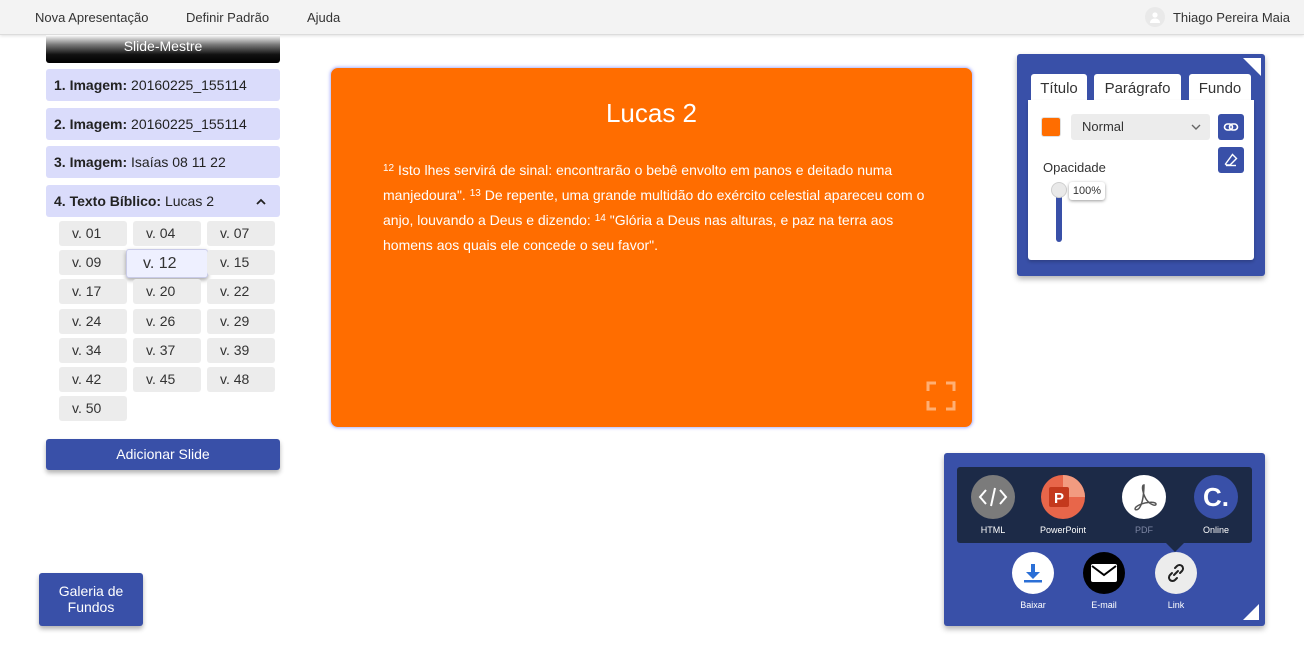 Image resolution: width=1304 pixels, height=665 pixels. I want to click on selection-pointer, so click(1175, 547).